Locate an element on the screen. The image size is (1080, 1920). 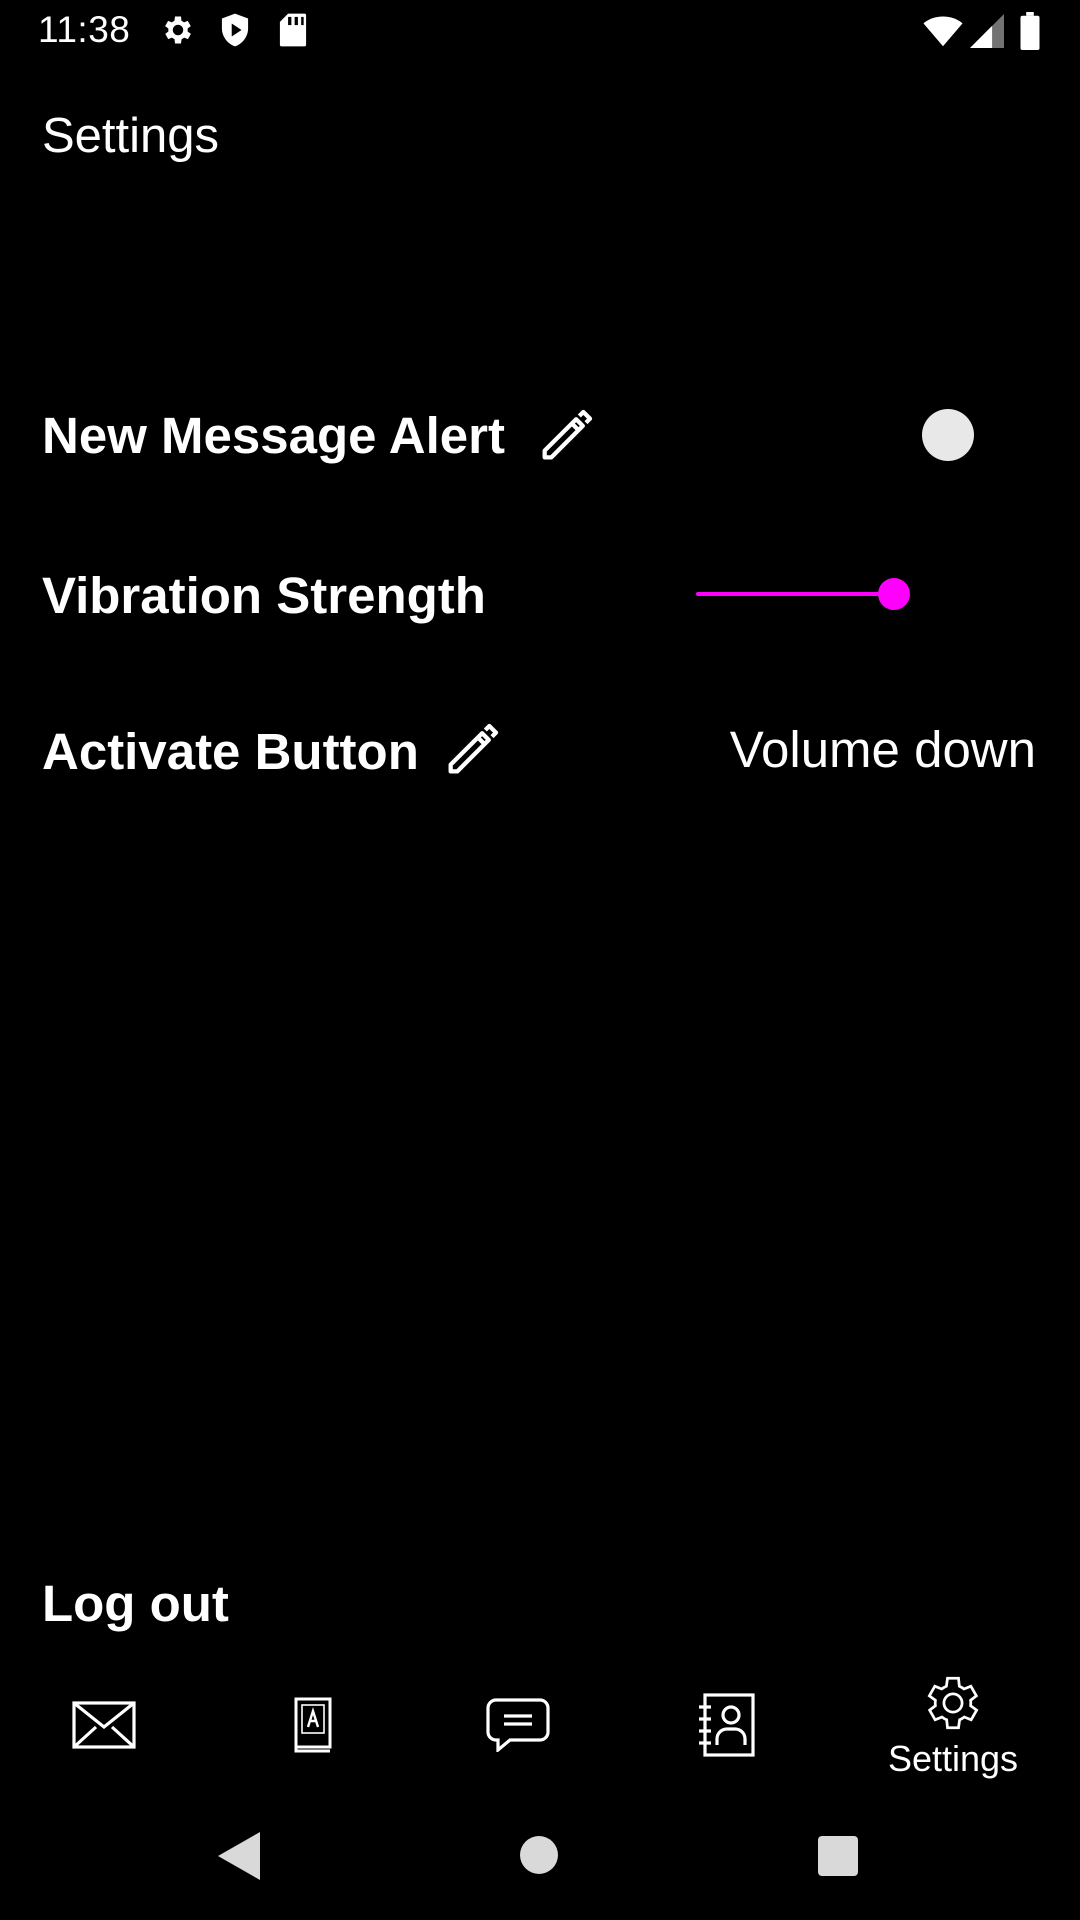
nav-item-settings: Settings is located at coordinates (953, 1725).